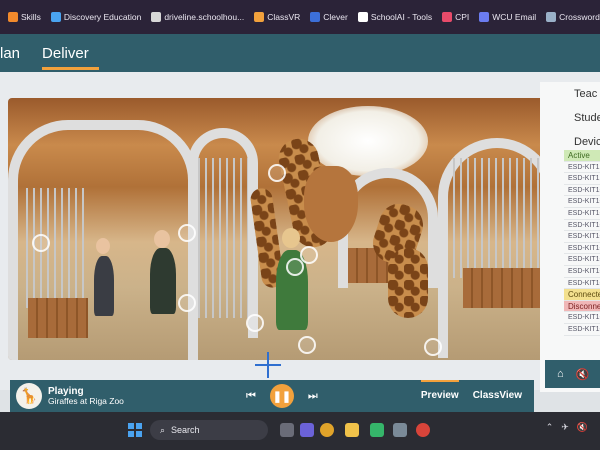  What do you see at coordinates (251, 396) in the screenshot?
I see `previous-button: ⏮` at bounding box center [251, 396].